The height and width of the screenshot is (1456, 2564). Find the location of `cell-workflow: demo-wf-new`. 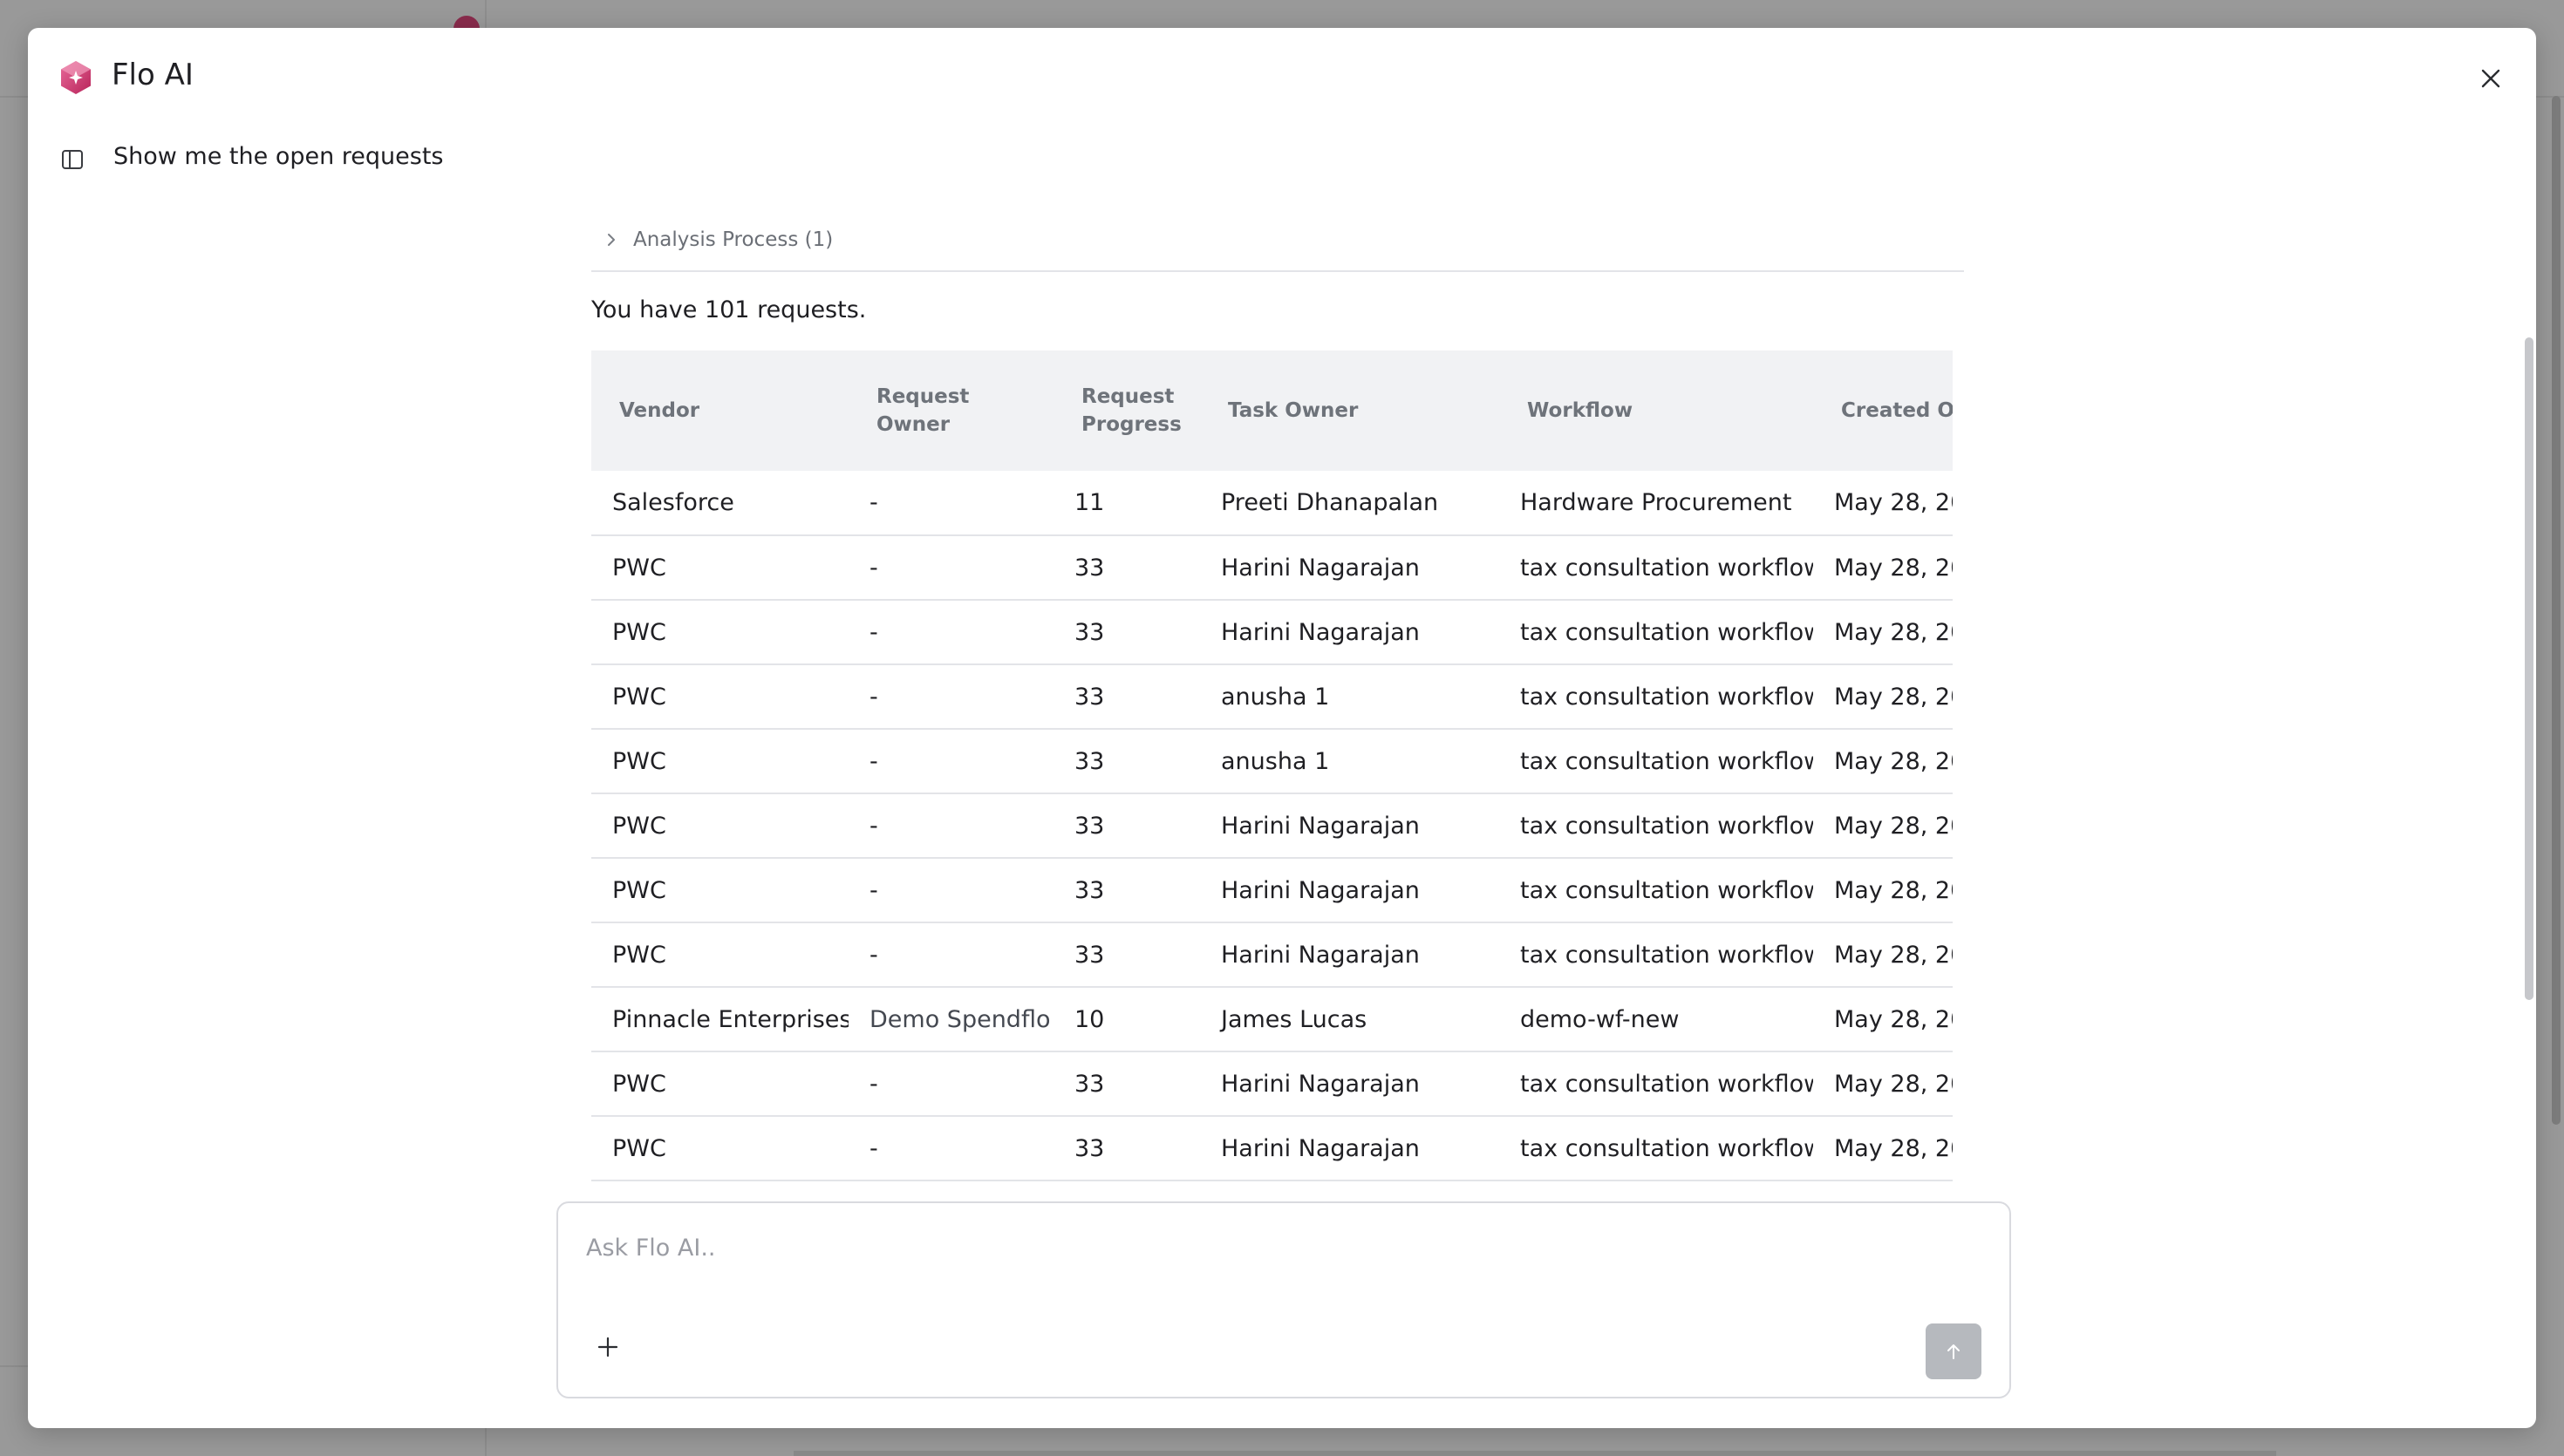

cell-workflow: demo-wf-new is located at coordinates (1656, 1019).